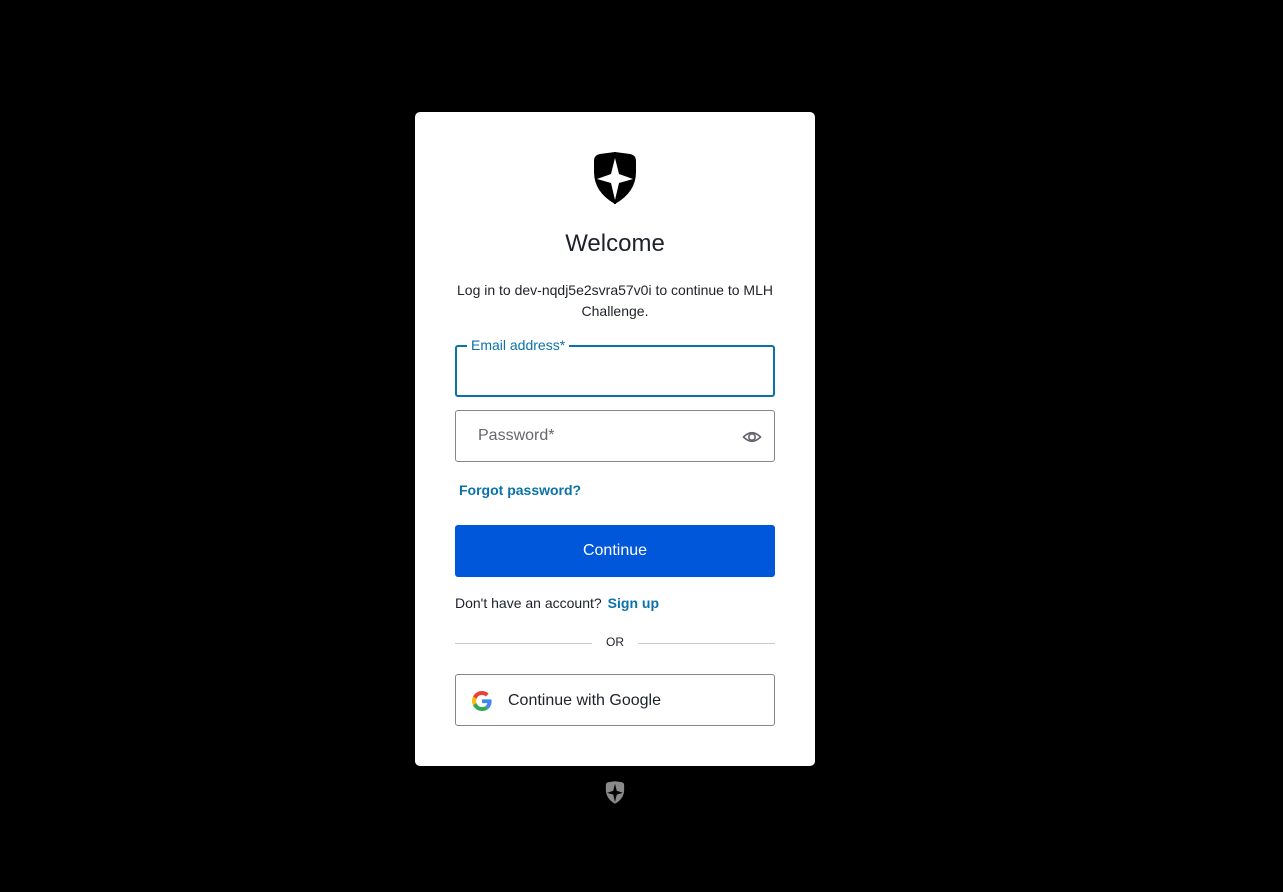 The height and width of the screenshot is (892, 1283). What do you see at coordinates (615, 792) in the screenshot?
I see `footer-shield-icon` at bounding box center [615, 792].